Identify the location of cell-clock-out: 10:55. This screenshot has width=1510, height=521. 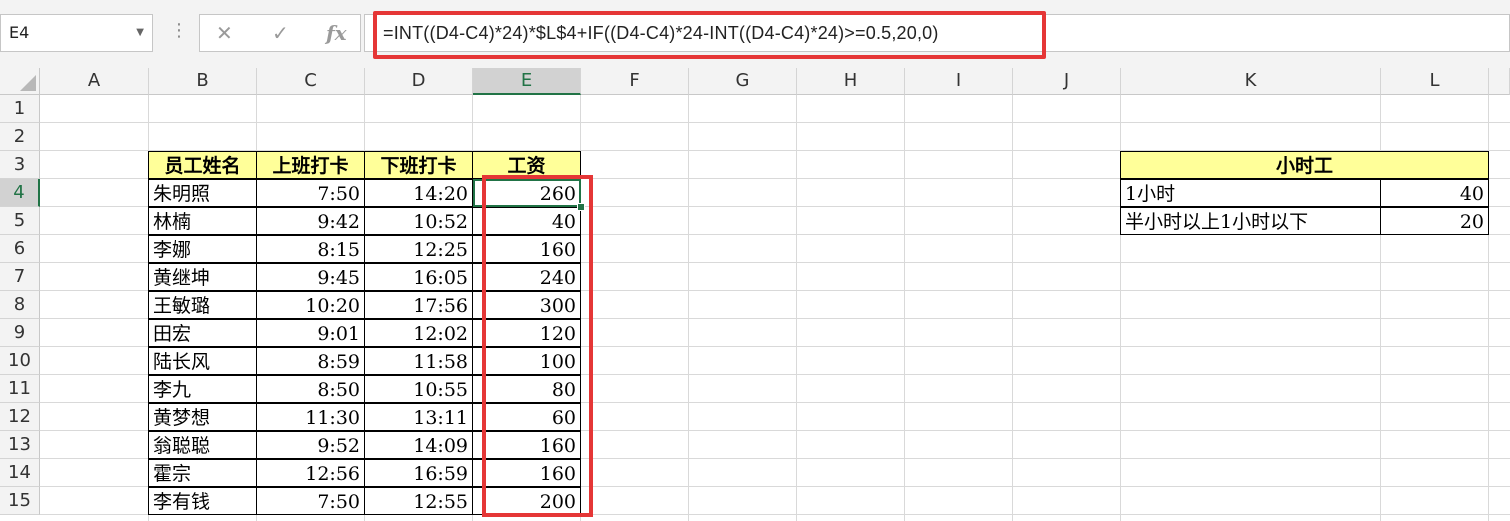
(418, 389).